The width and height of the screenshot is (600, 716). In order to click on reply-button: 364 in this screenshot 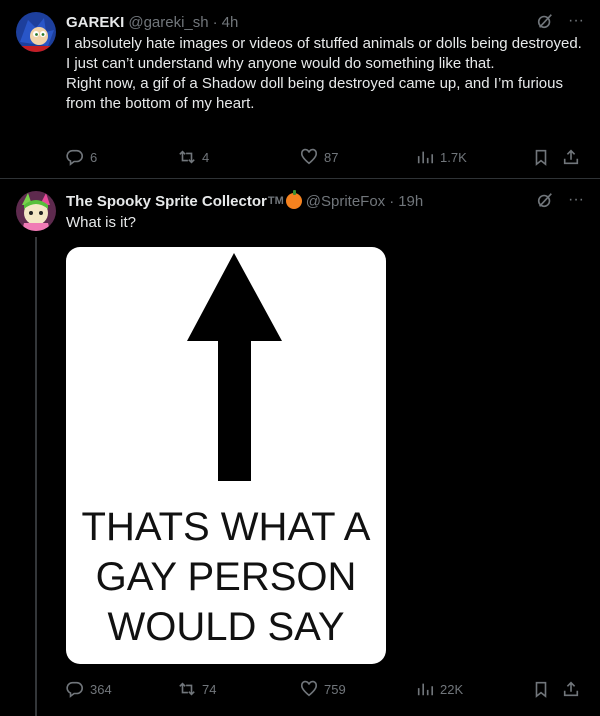, I will do `click(89, 689)`.